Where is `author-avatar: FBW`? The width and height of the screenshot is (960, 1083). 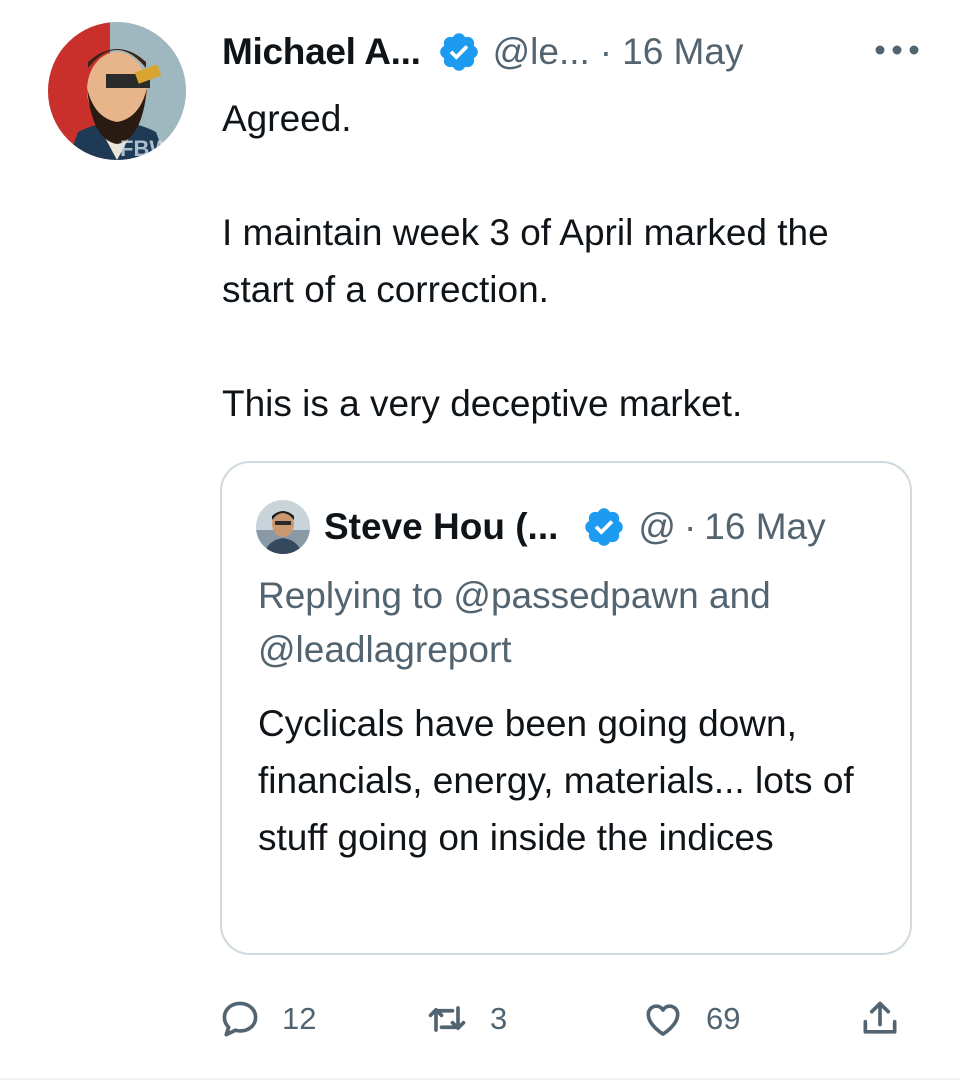 author-avatar: FBW is located at coordinates (117, 91).